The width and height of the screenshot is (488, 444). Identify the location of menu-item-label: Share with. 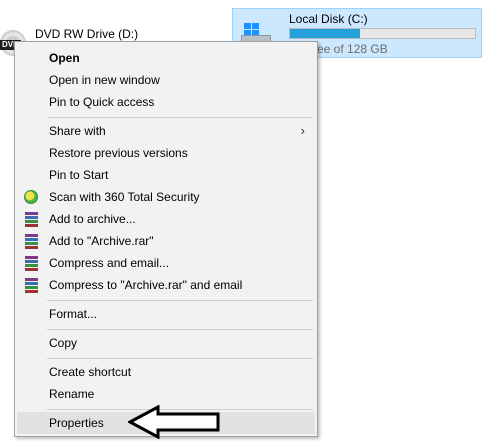
(77, 131).